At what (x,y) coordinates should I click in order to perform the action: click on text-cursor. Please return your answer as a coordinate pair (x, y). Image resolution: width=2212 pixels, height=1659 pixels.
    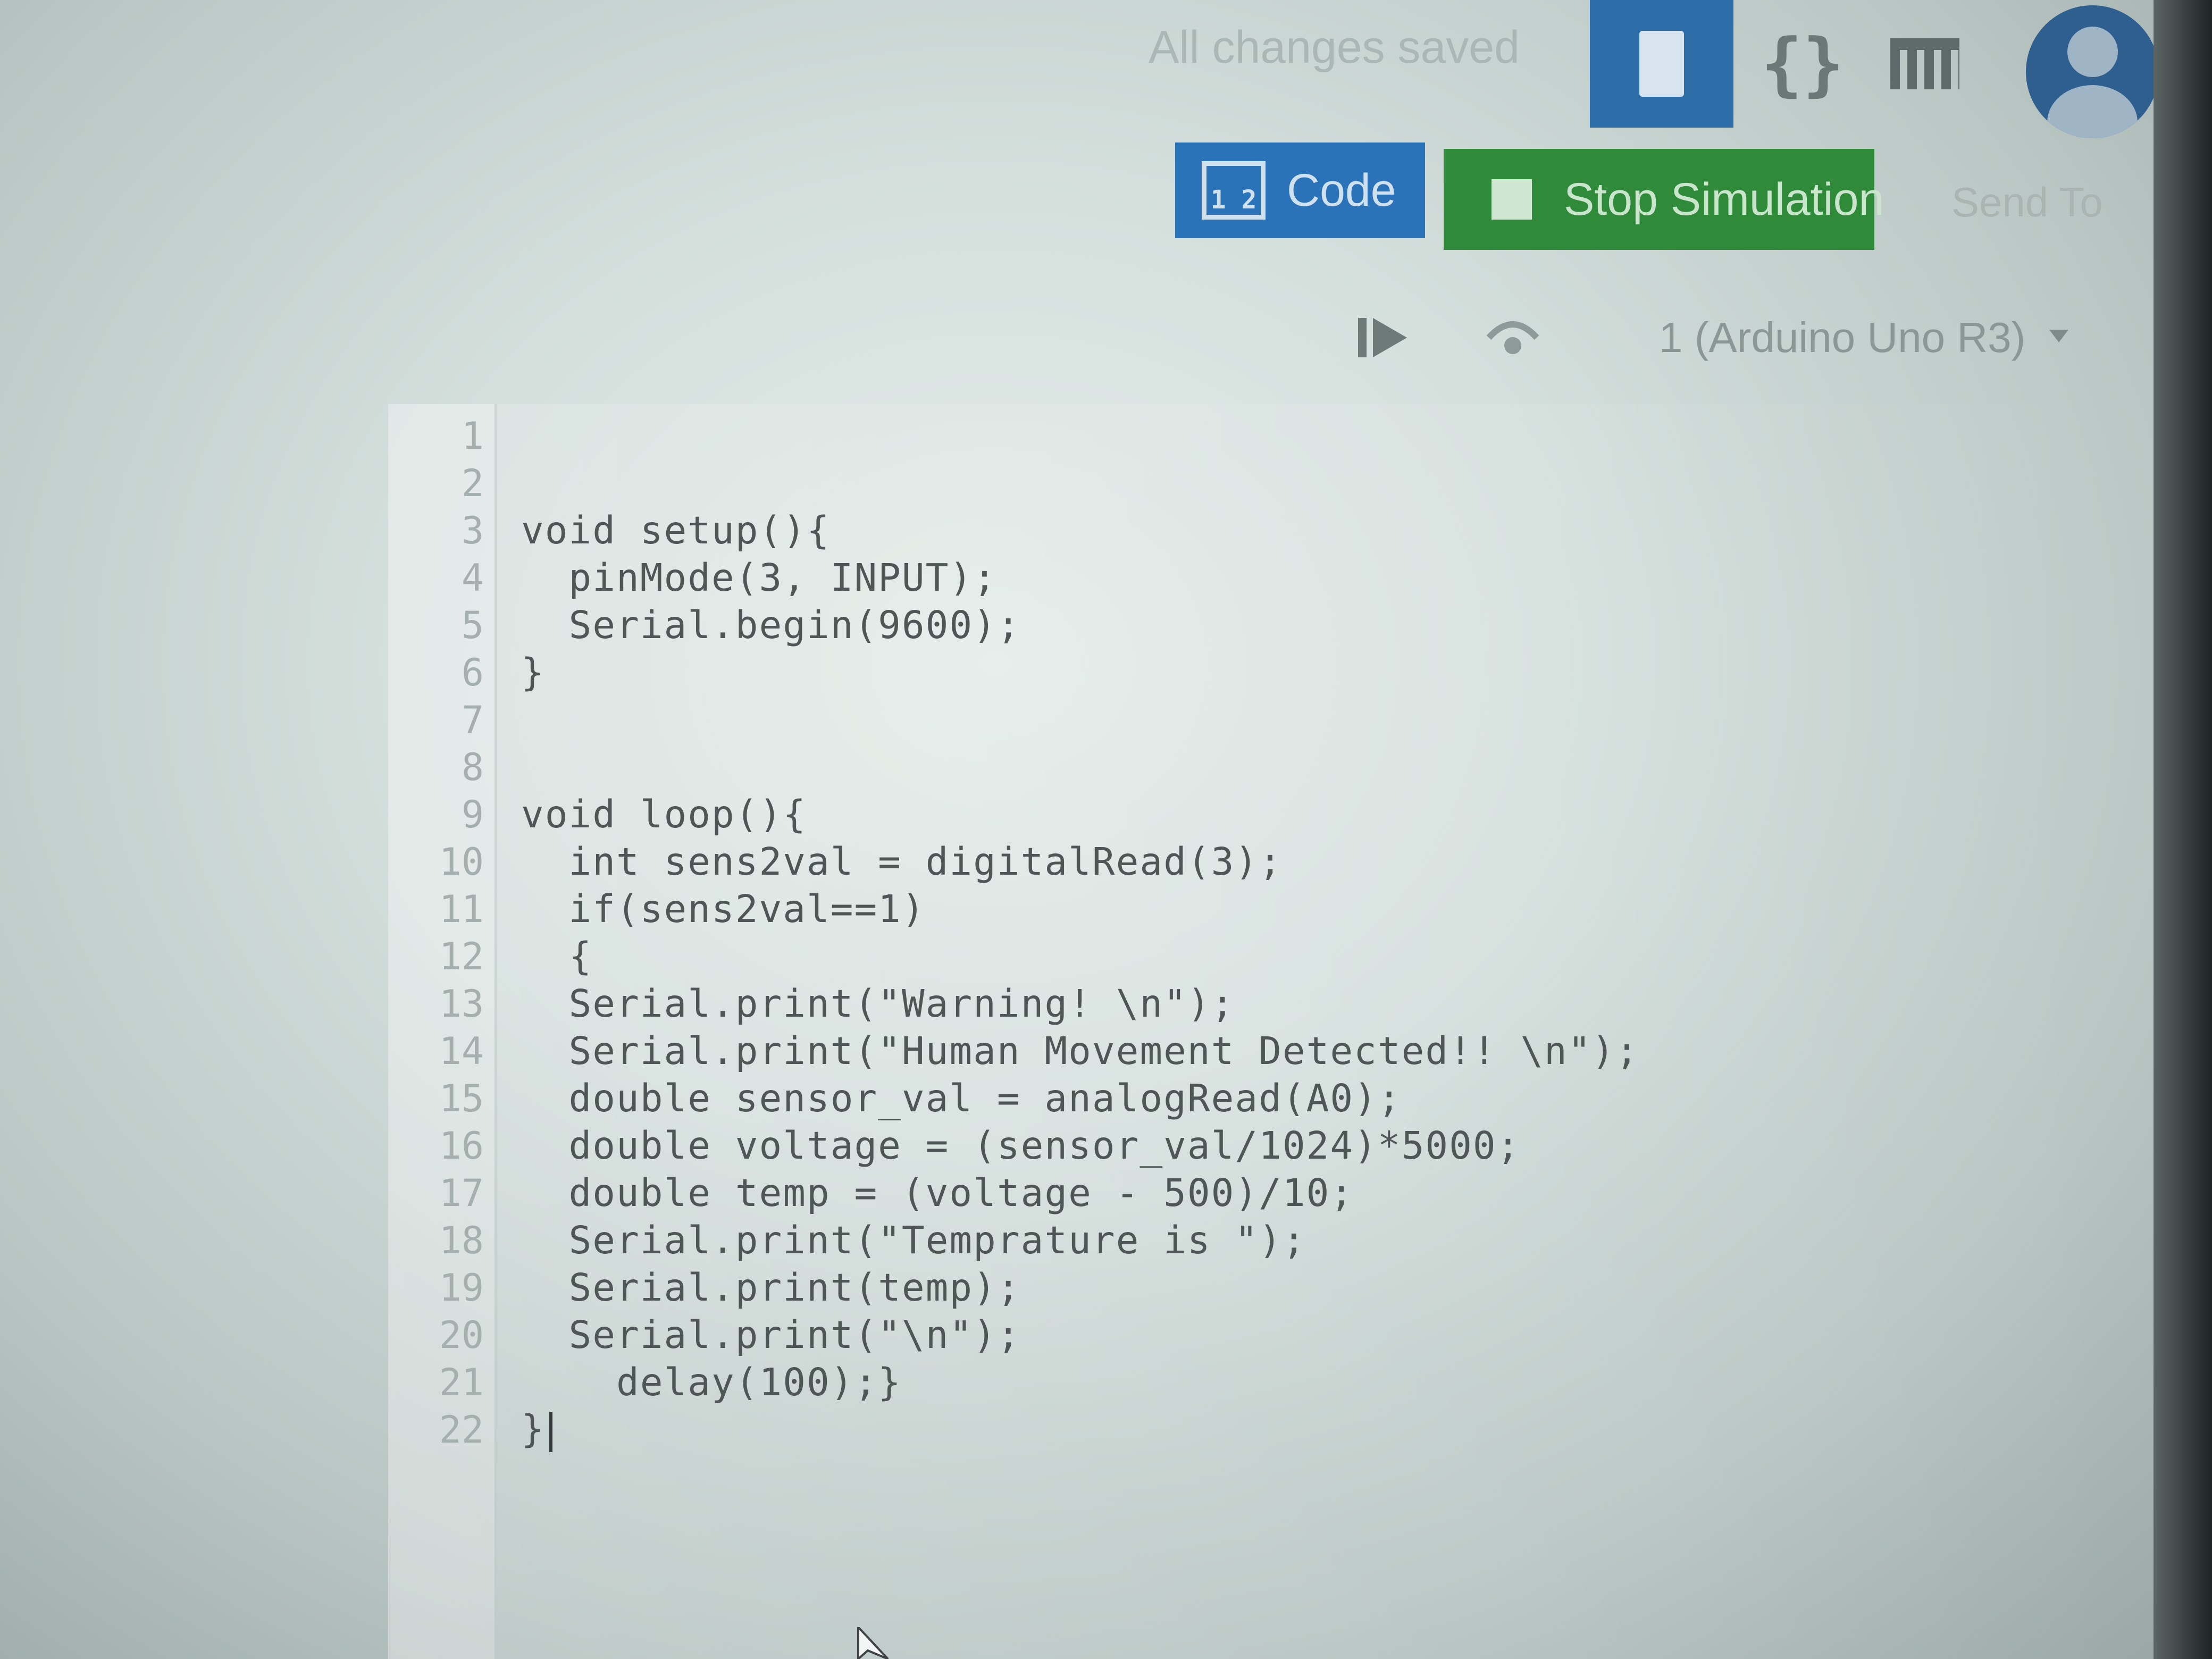
    Looking at the image, I should click on (550, 1431).